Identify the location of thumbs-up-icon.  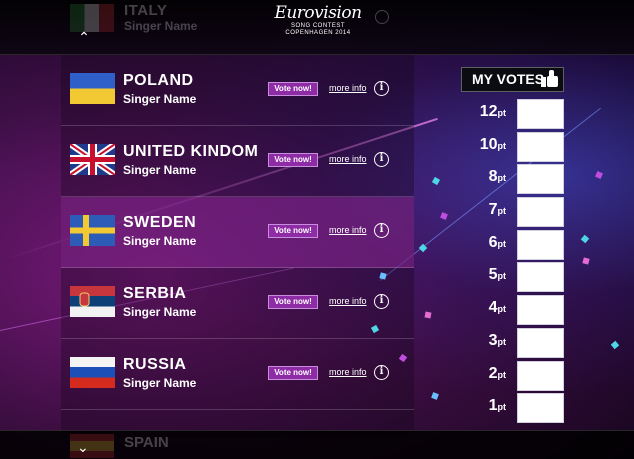
(550, 79).